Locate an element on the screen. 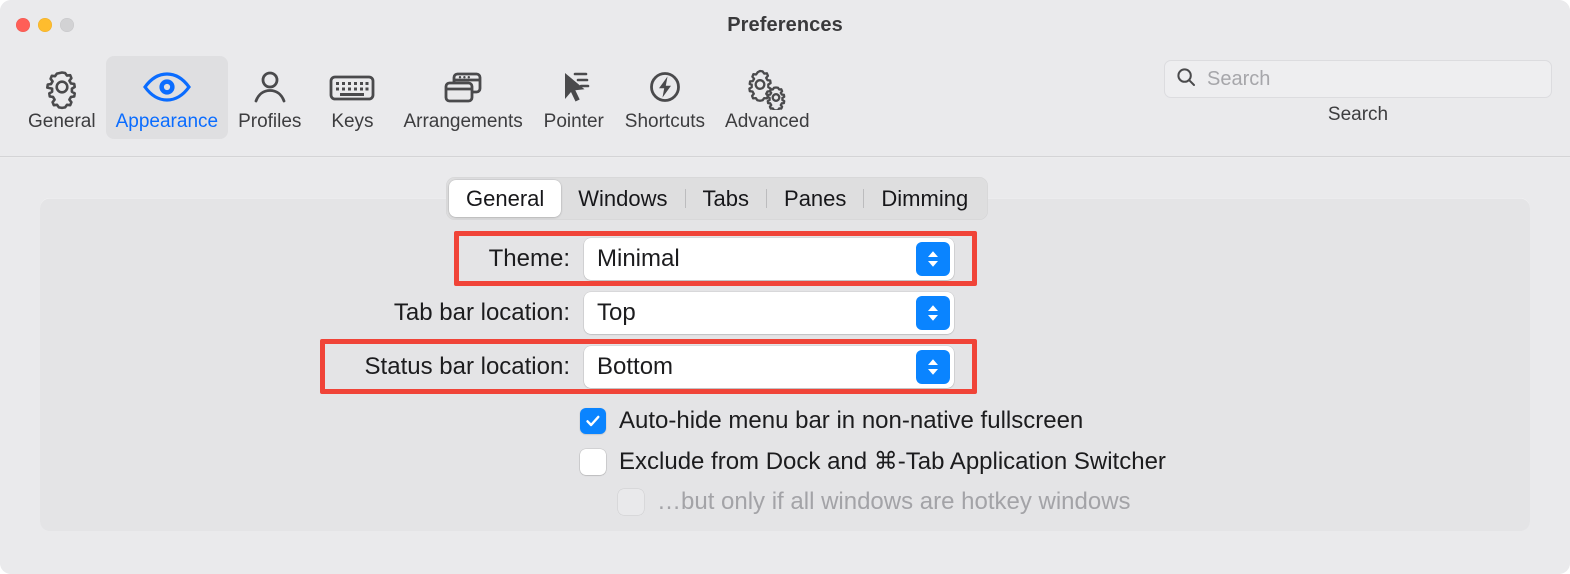 This screenshot has width=1570, height=574. tab-bar-location-popup-button: Top is located at coordinates (769, 313).